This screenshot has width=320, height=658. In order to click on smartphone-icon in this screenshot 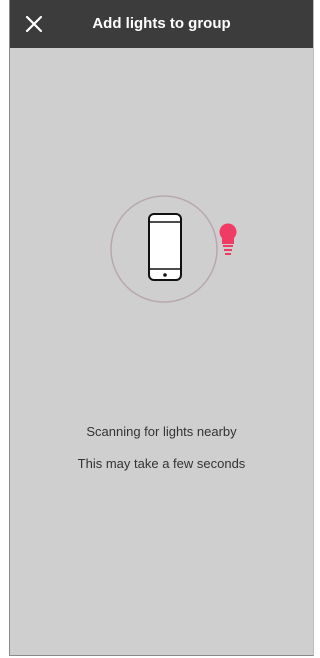, I will do `click(165, 247)`.